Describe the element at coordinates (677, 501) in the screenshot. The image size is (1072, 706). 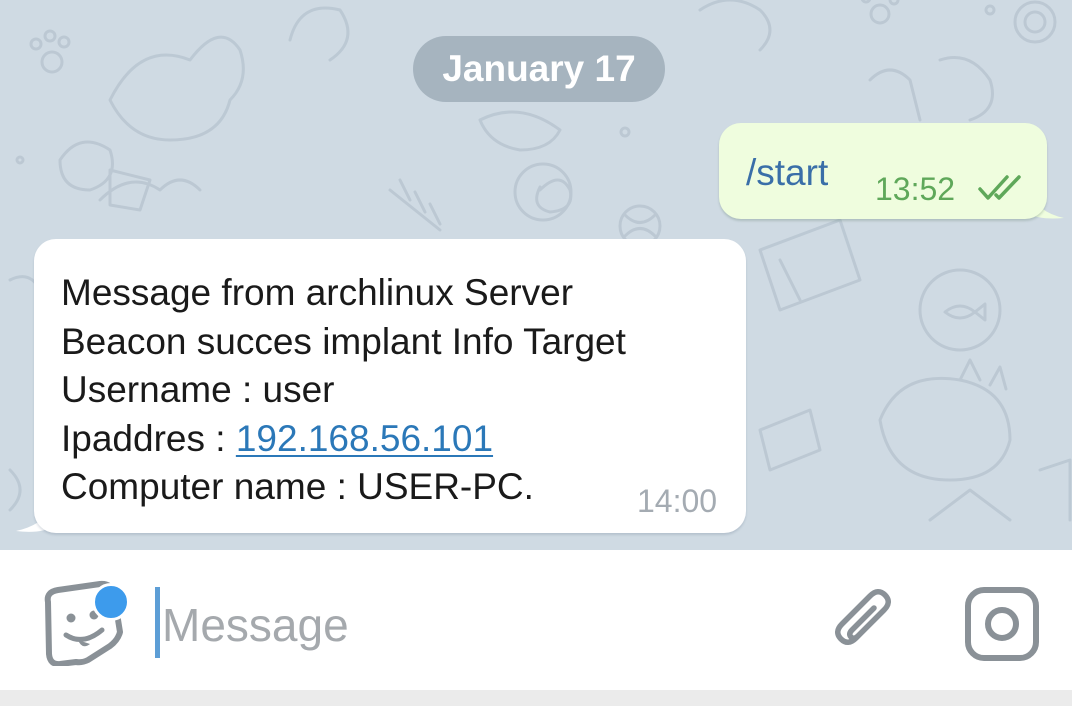
I see `incoming-message-time: 14:00` at that location.